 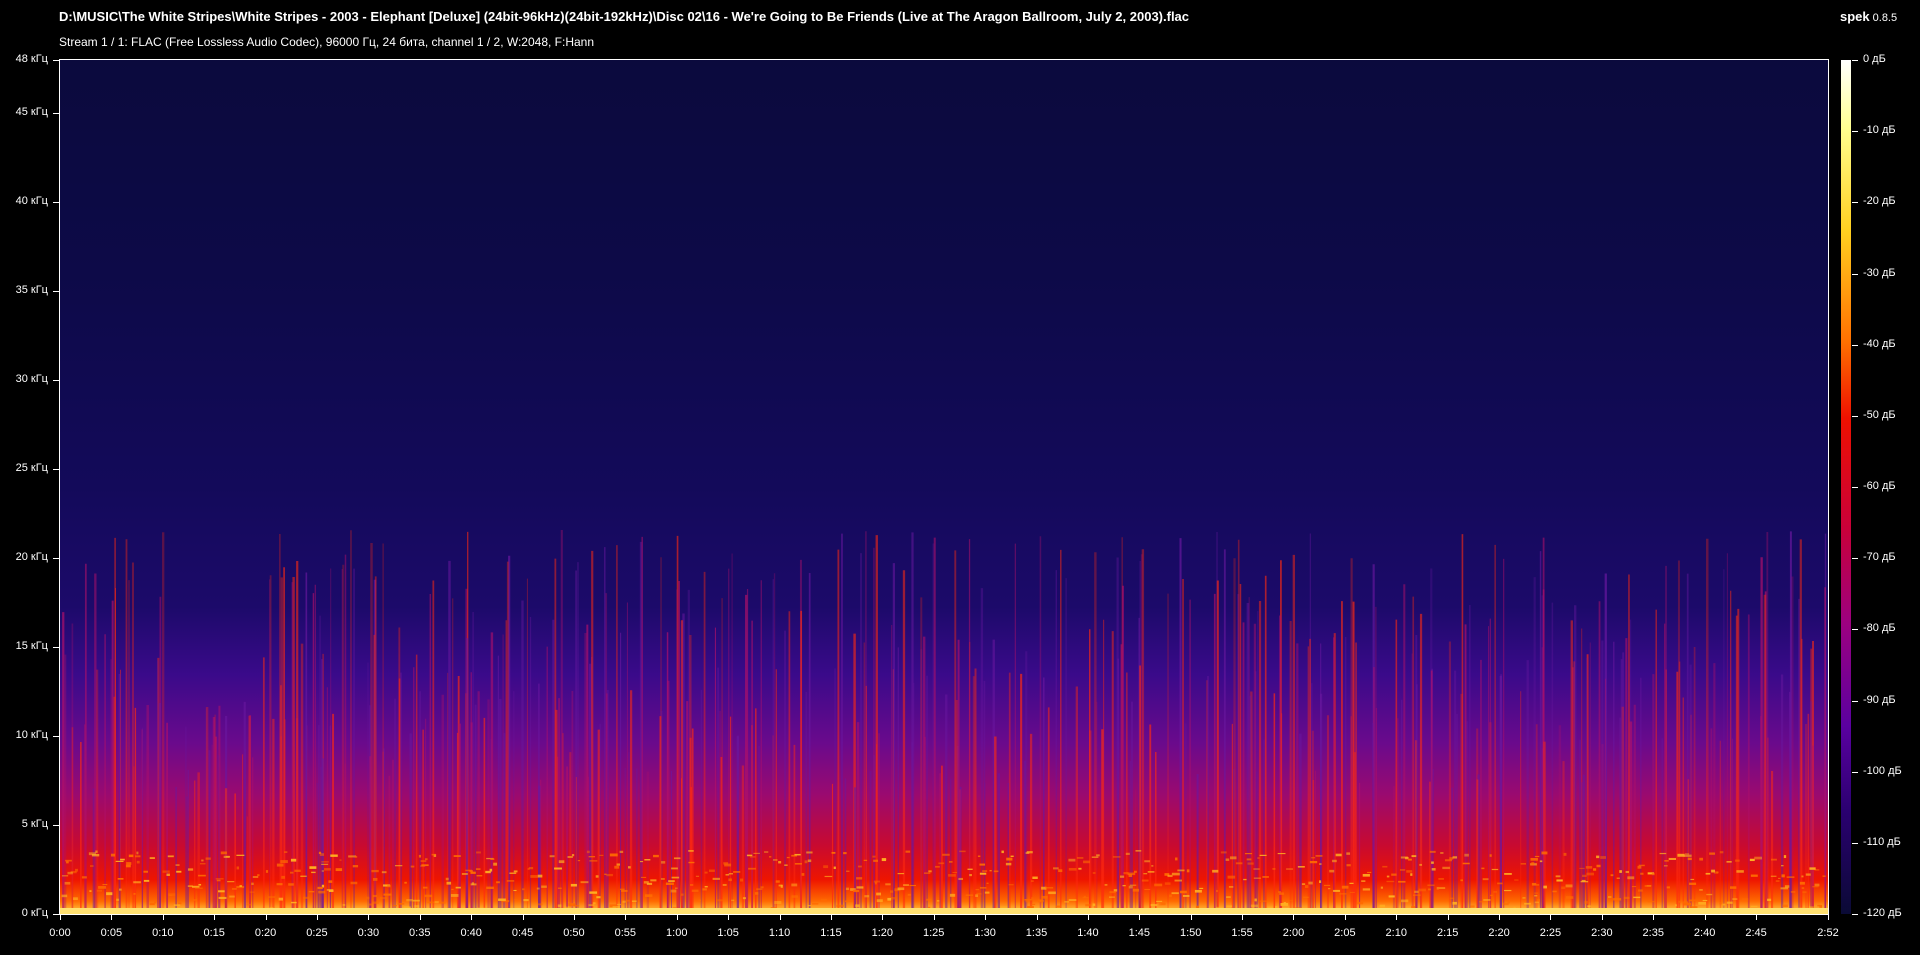 What do you see at coordinates (1242, 933) in the screenshot?
I see `time-tick-label: 1:55` at bounding box center [1242, 933].